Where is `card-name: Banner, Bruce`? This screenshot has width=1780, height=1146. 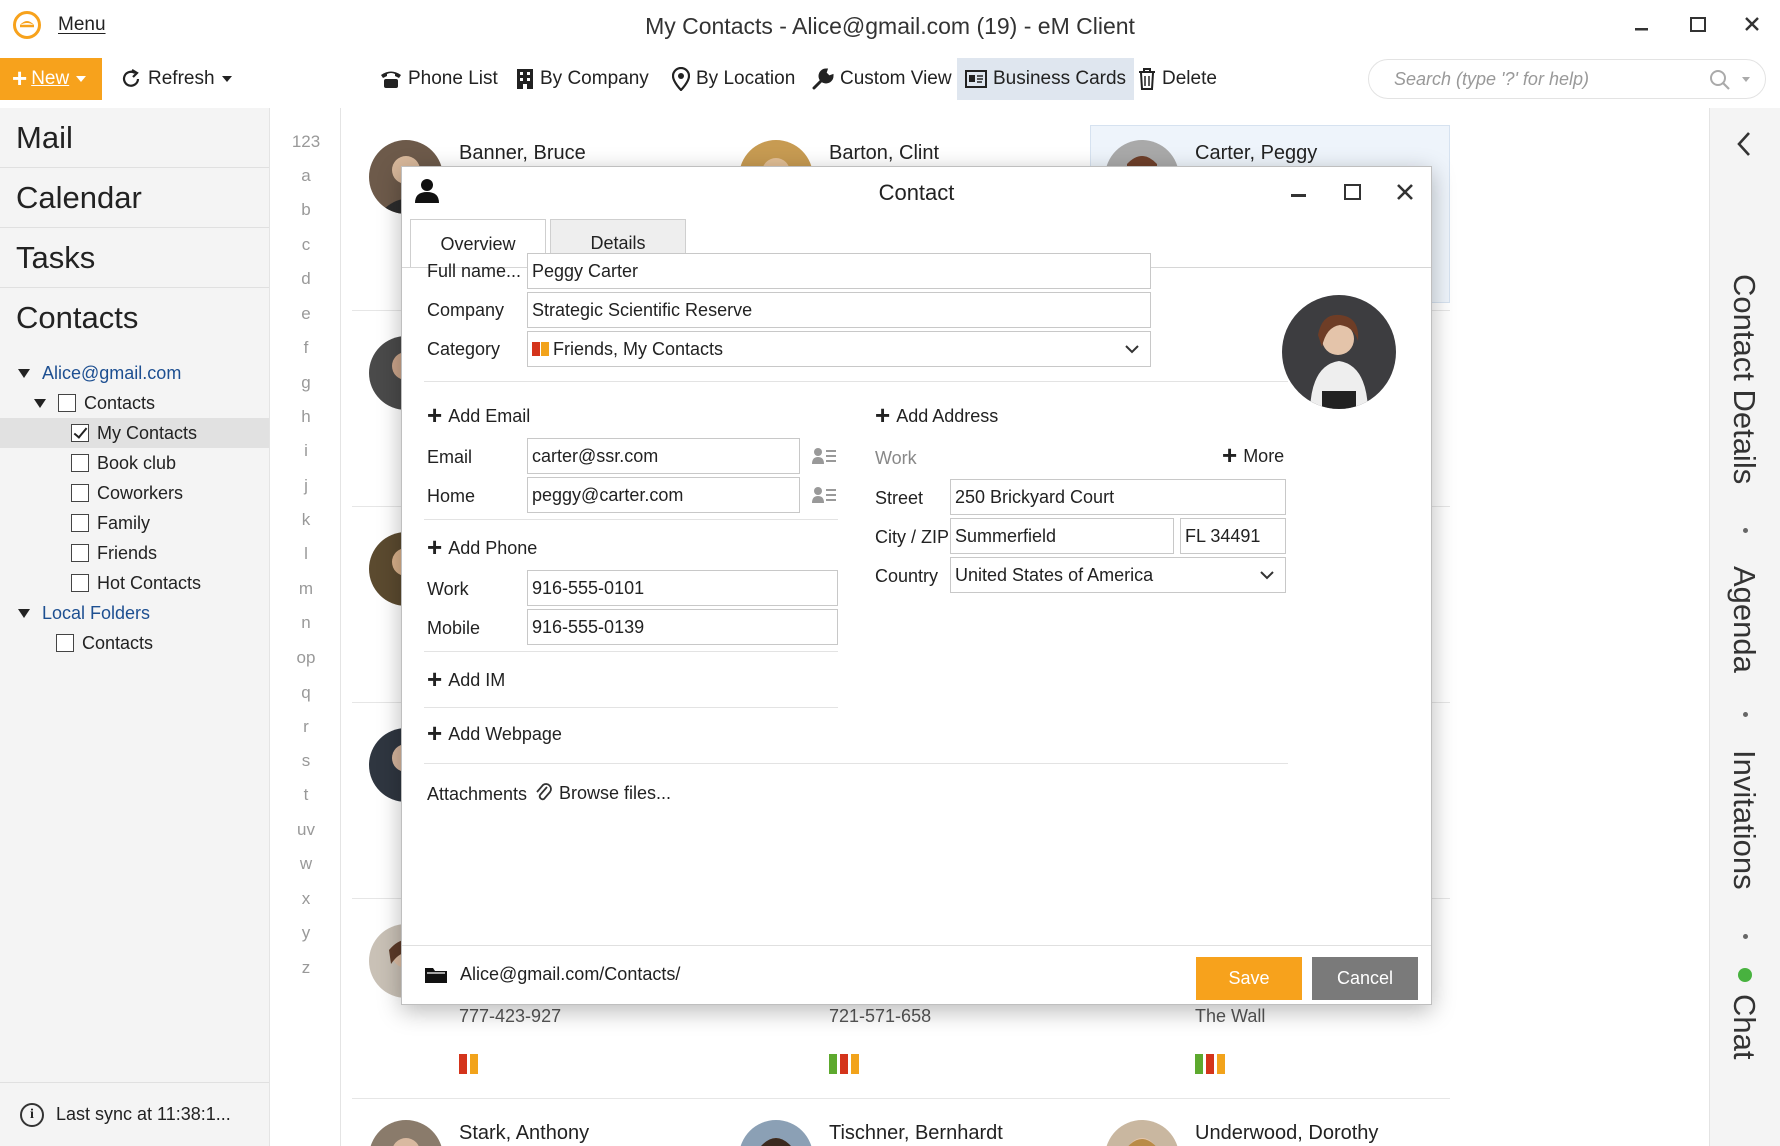 card-name: Banner, Bruce is located at coordinates (522, 153).